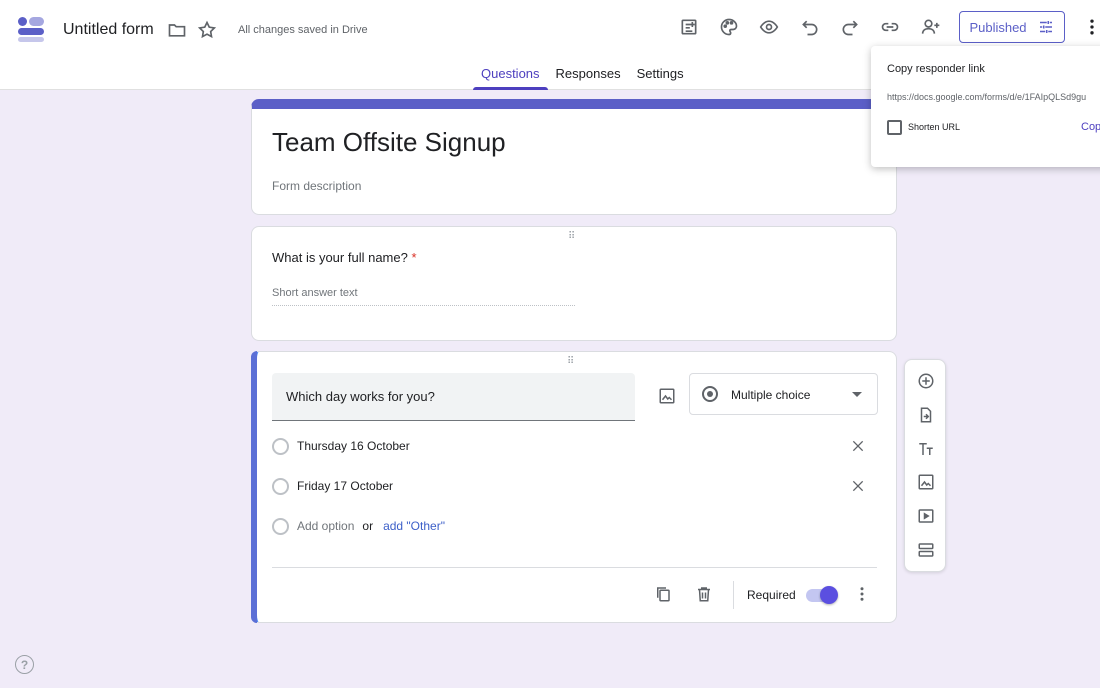  Describe the element at coordinates (890, 27) in the screenshot. I see `link-icon` at that location.